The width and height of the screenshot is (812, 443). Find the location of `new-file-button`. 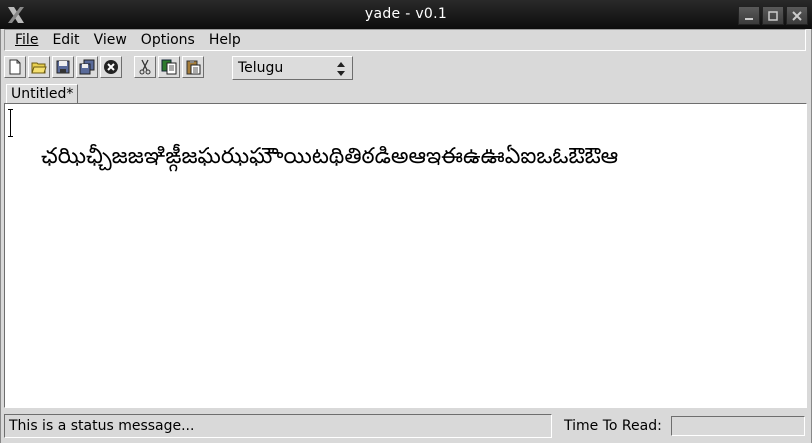

new-file-button is located at coordinates (15, 67).